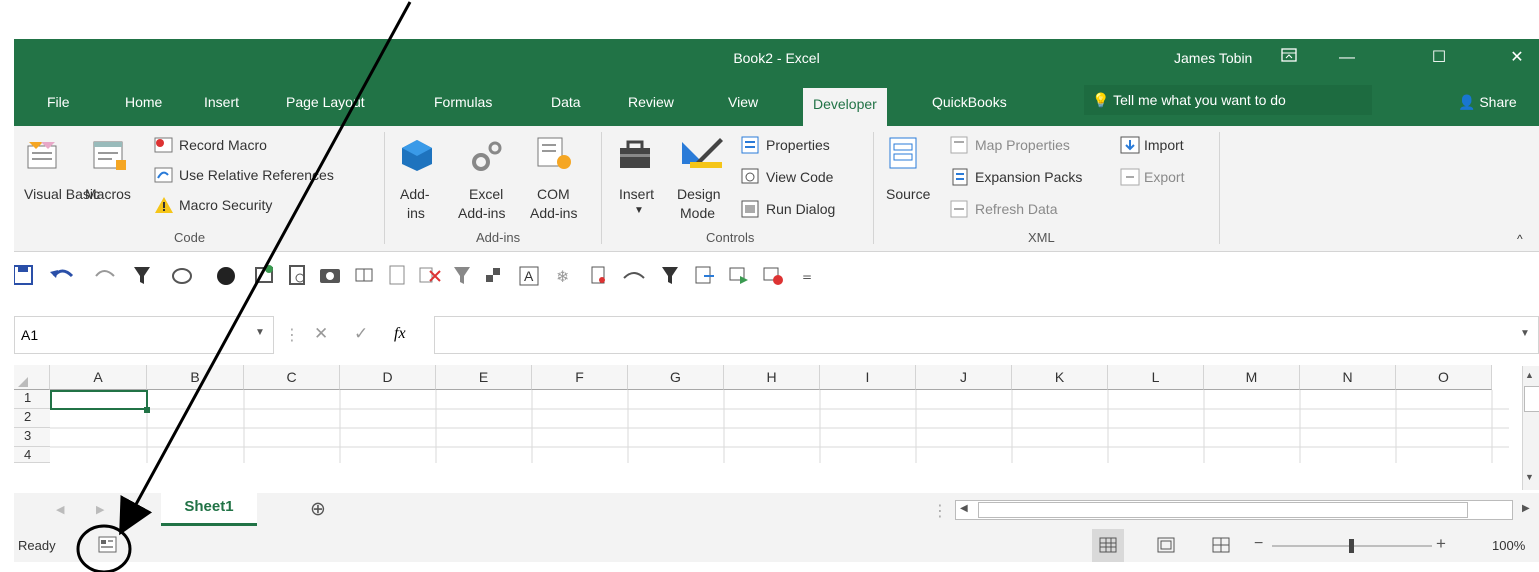 Image resolution: width=1539 pixels, height=572 pixels. Describe the element at coordinates (226, 205) in the screenshot. I see `macro-security-label: Macro Security` at that location.